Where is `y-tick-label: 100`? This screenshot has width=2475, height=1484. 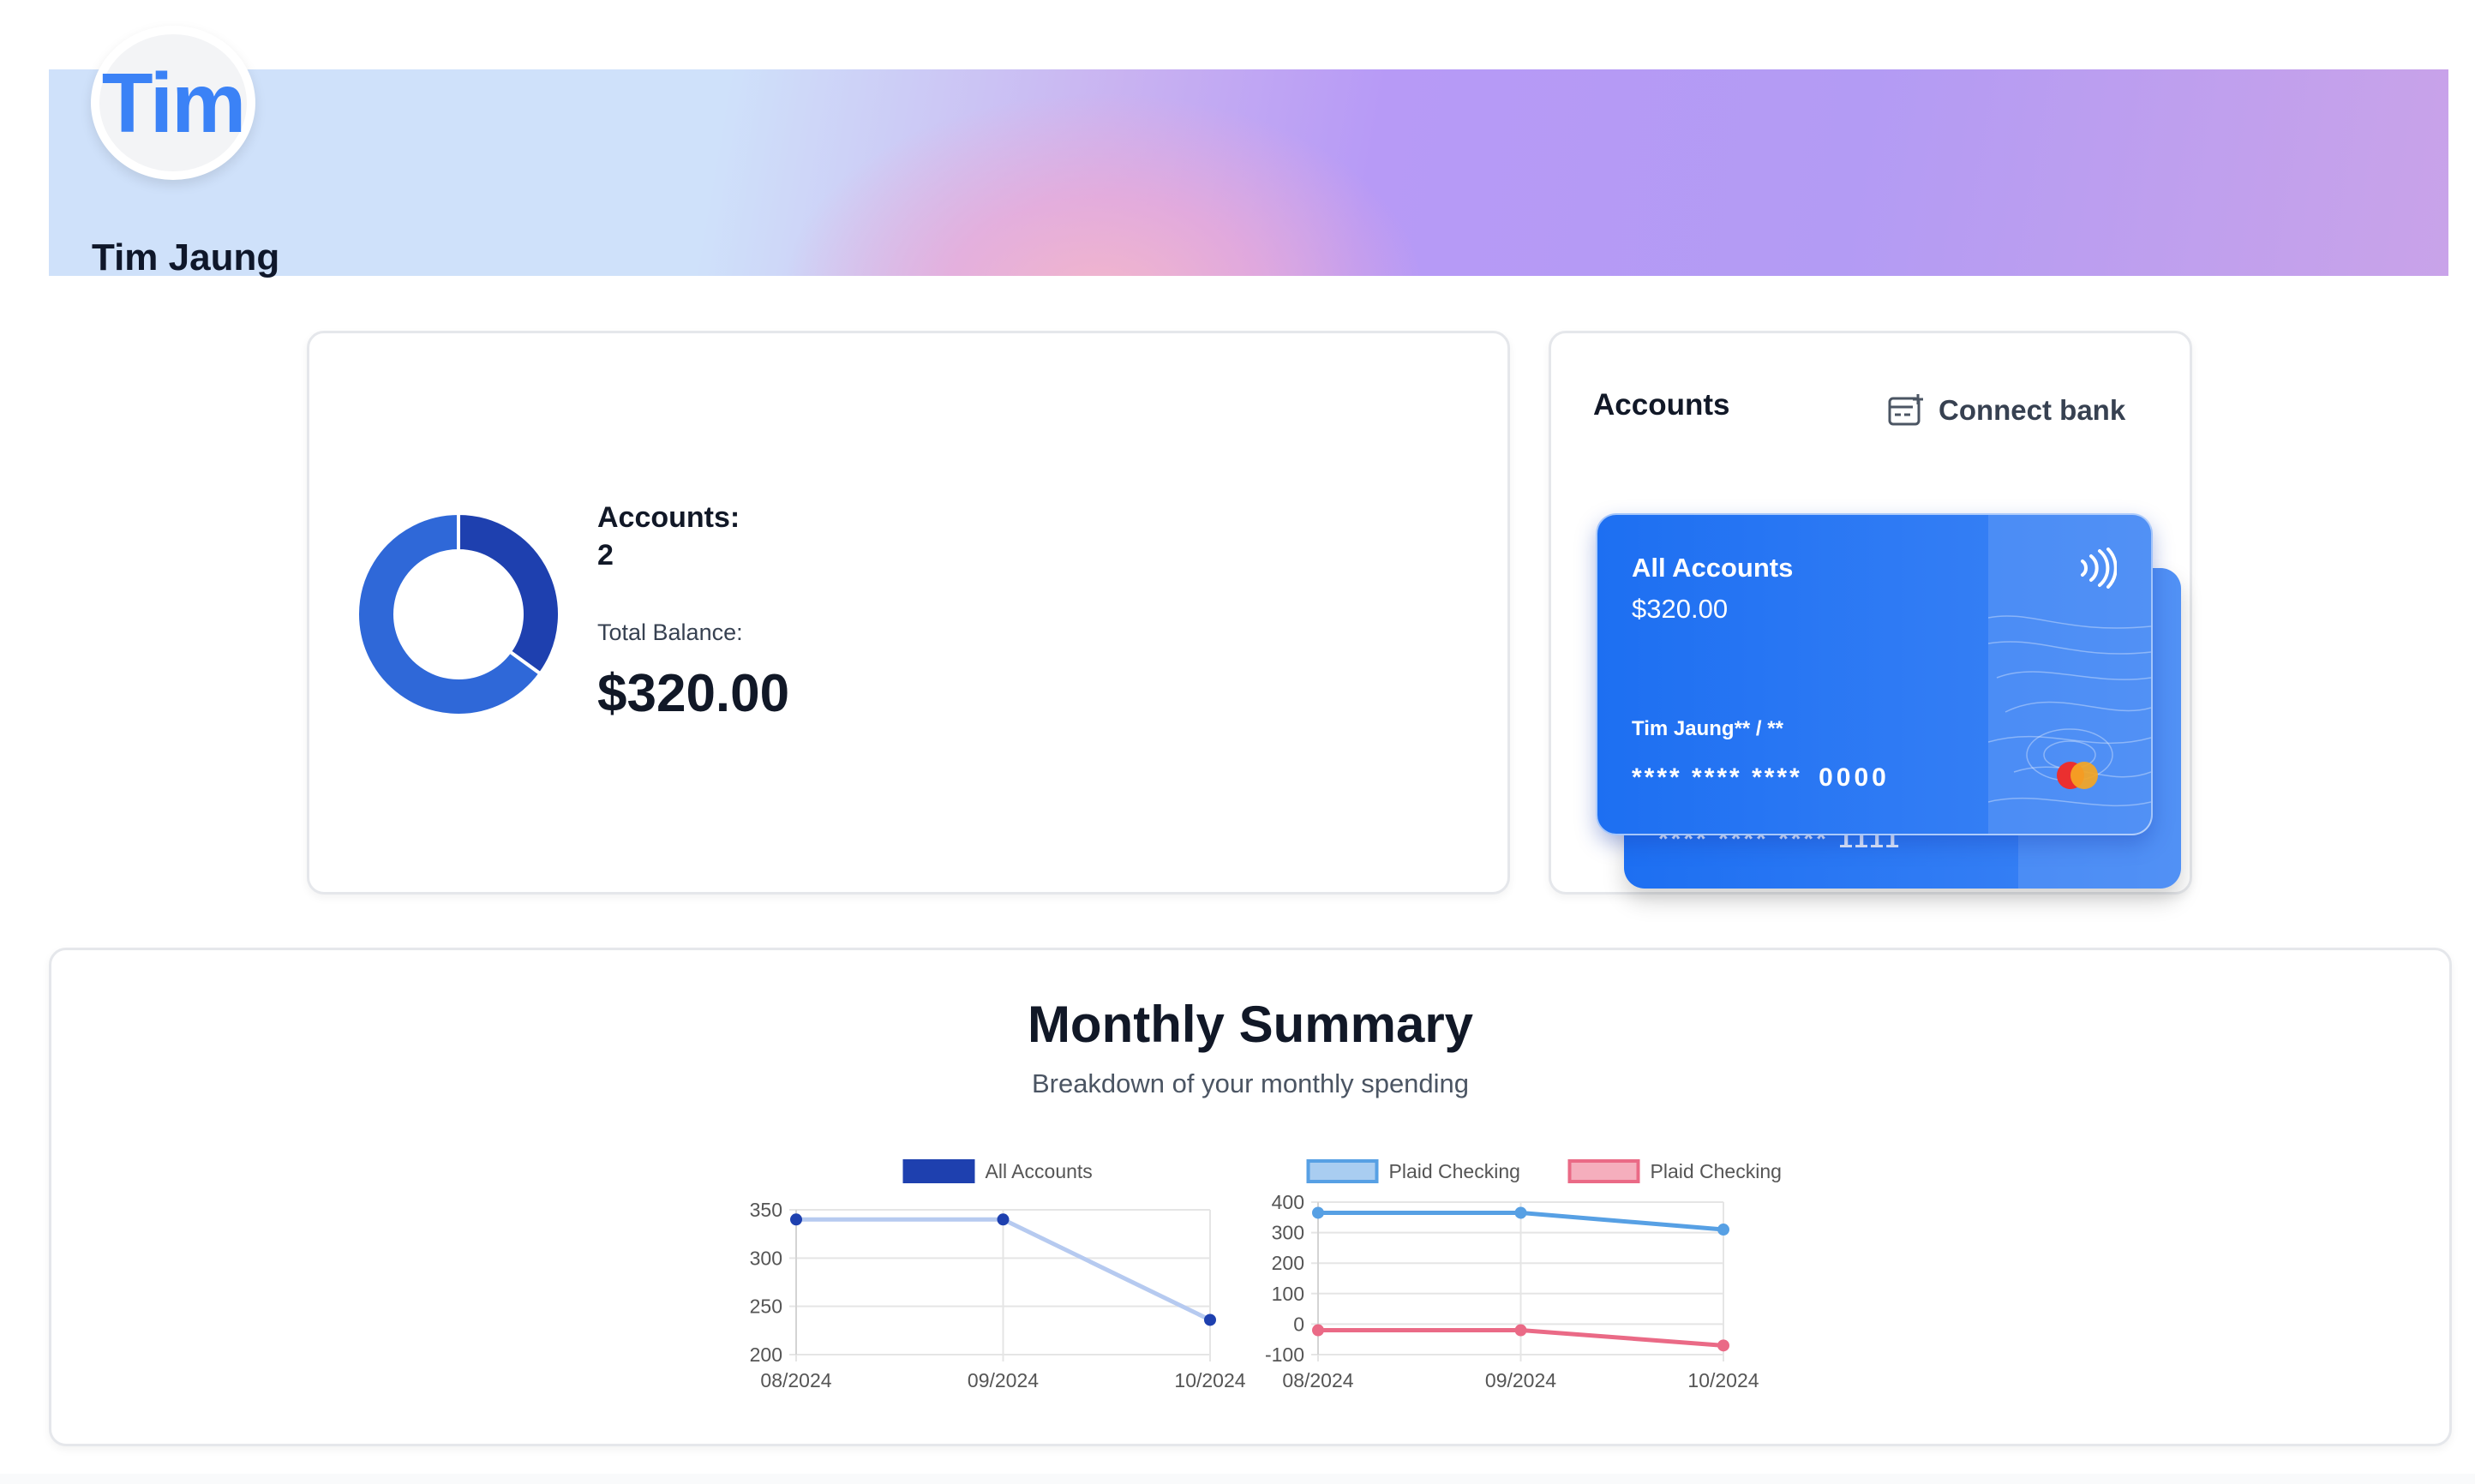
y-tick-label: 100 is located at coordinates (1288, 1294).